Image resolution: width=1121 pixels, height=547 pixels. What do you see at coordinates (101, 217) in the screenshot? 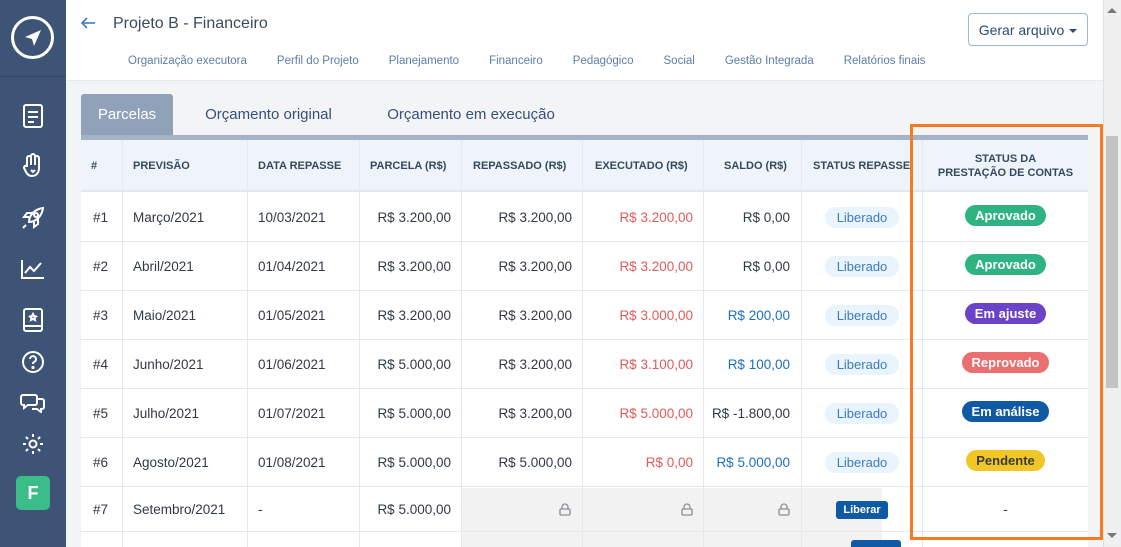
I see `row-number: #1` at bounding box center [101, 217].